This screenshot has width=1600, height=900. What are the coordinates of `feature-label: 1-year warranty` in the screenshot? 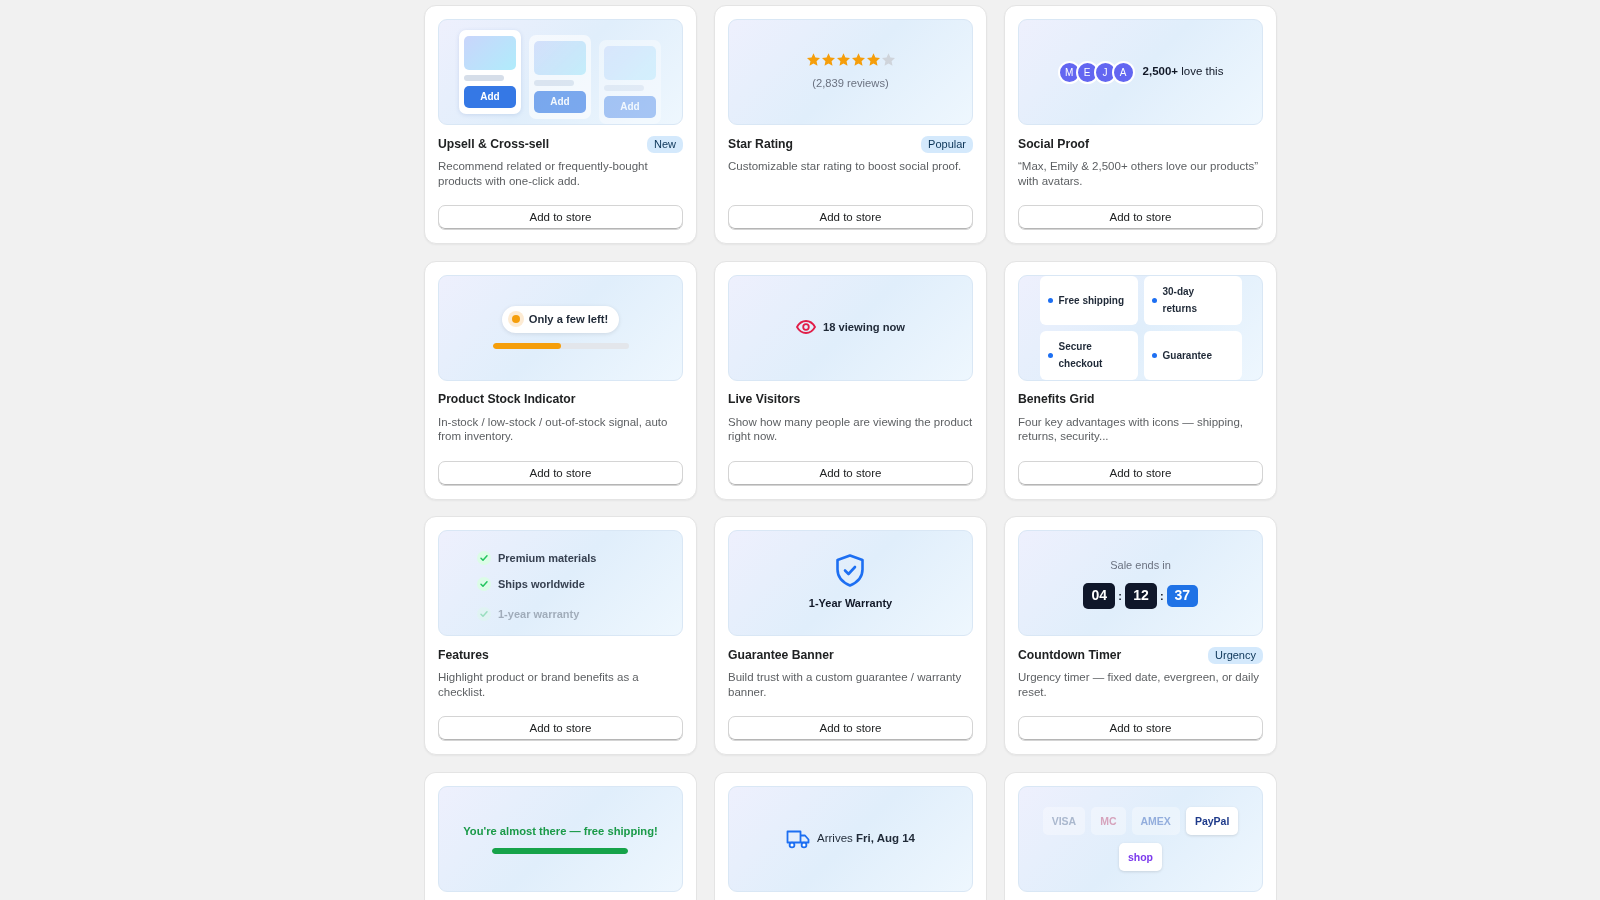 It's located at (539, 614).